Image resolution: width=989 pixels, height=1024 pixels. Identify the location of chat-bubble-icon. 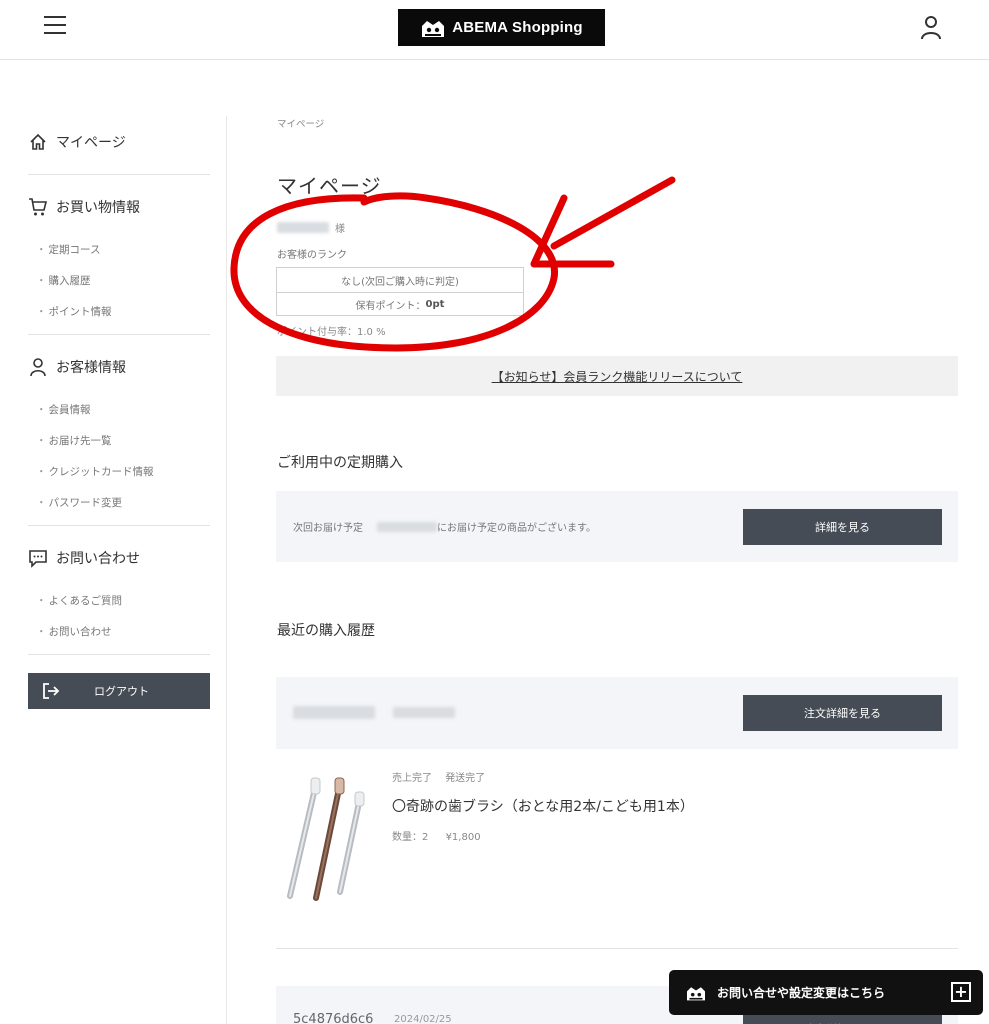
(38, 559).